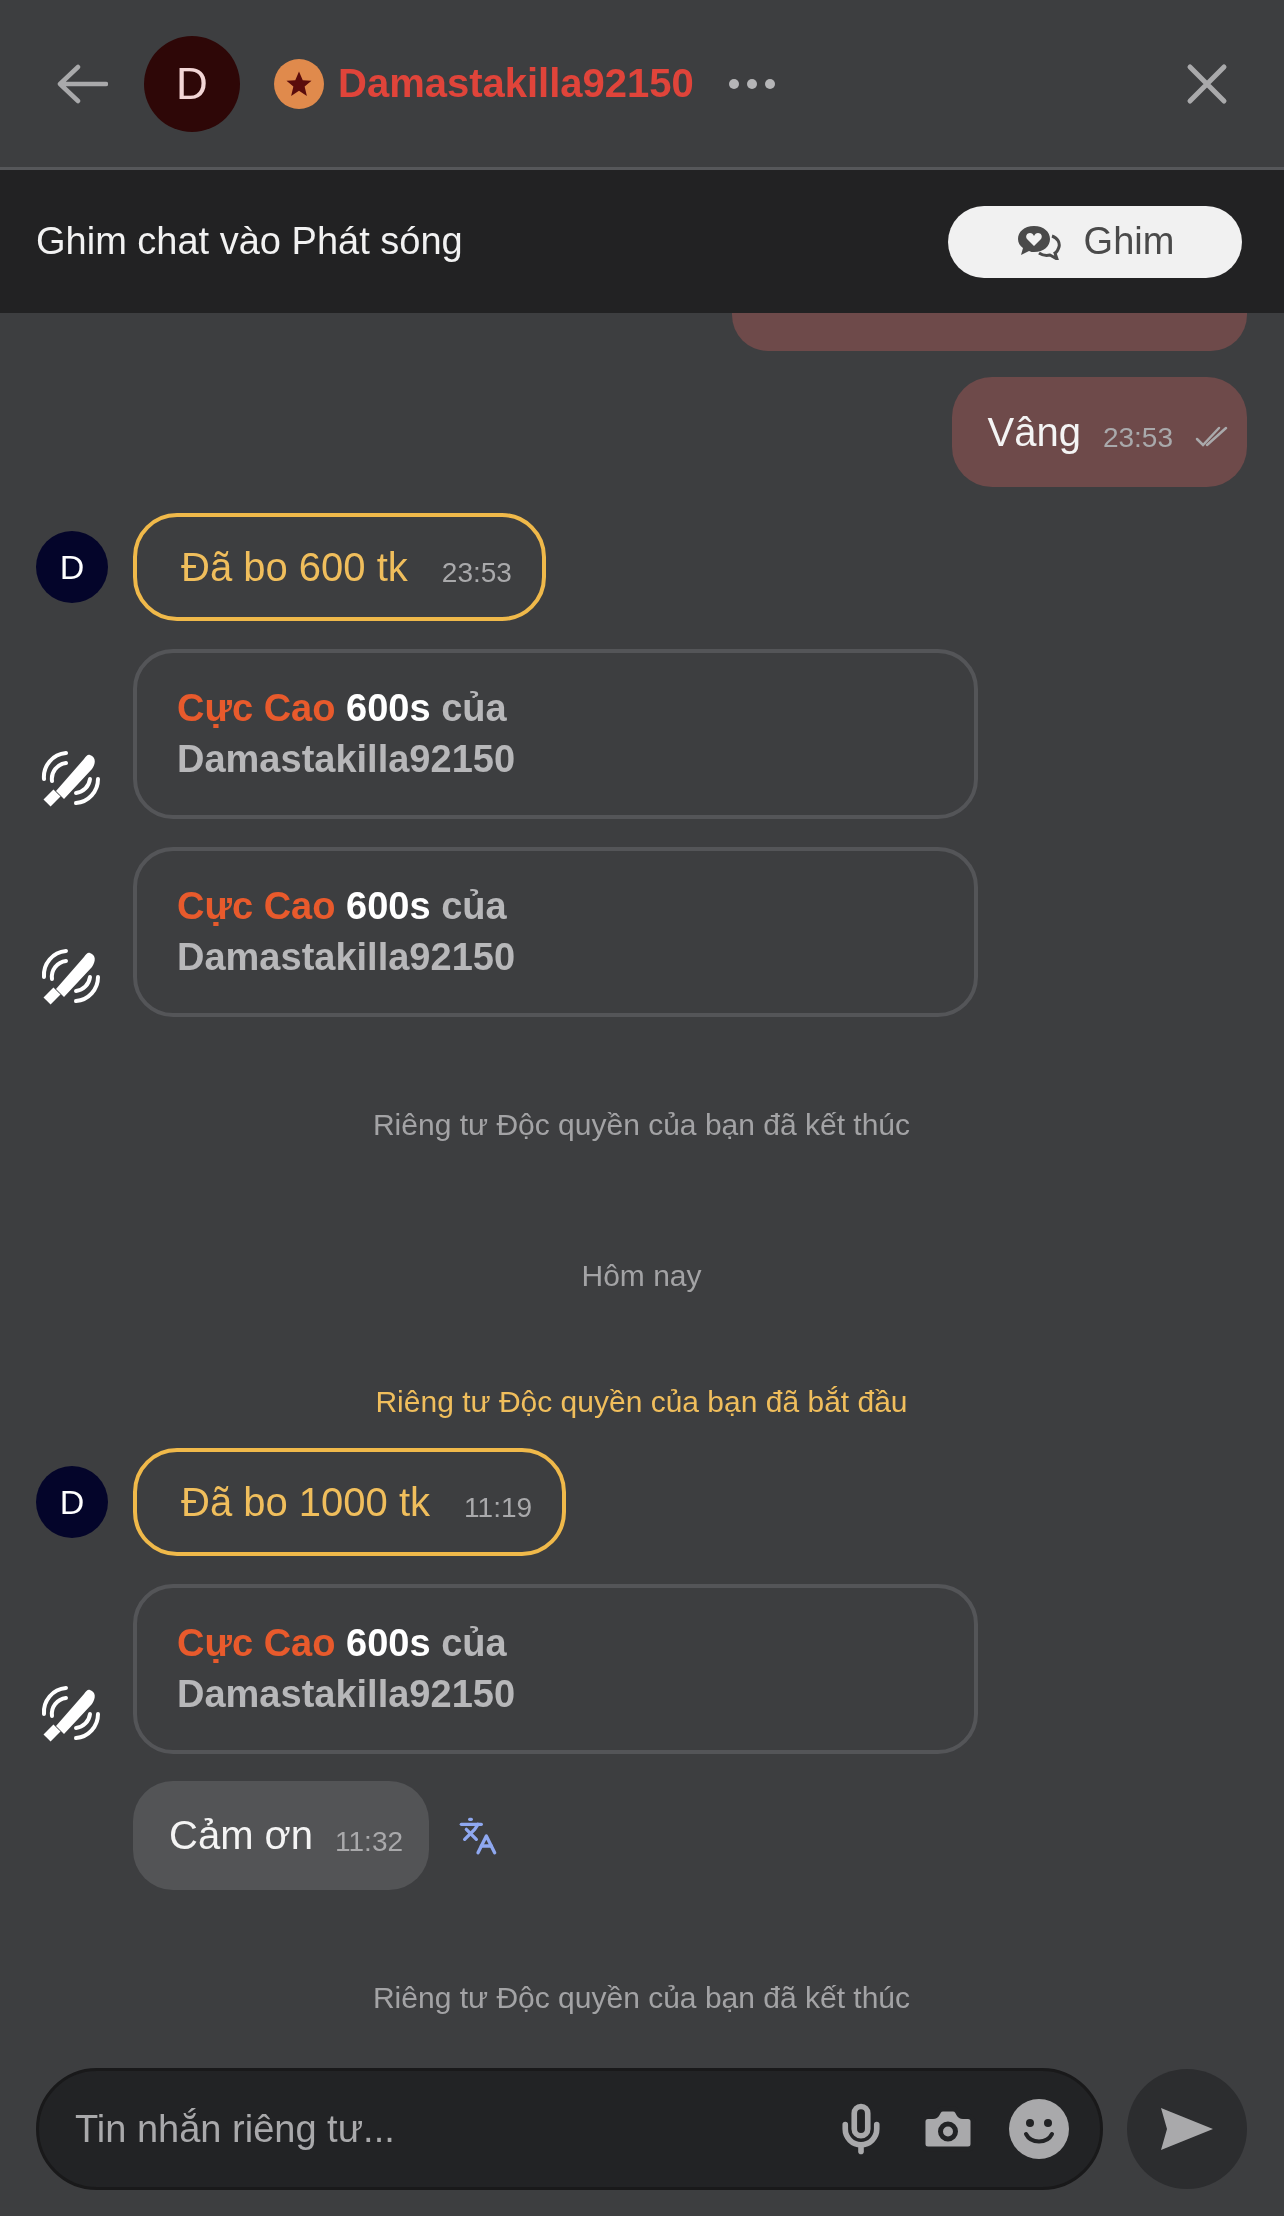  Describe the element at coordinates (306, 1502) in the screenshot. I see `tip-text: Đã bo 1000 tk` at that location.